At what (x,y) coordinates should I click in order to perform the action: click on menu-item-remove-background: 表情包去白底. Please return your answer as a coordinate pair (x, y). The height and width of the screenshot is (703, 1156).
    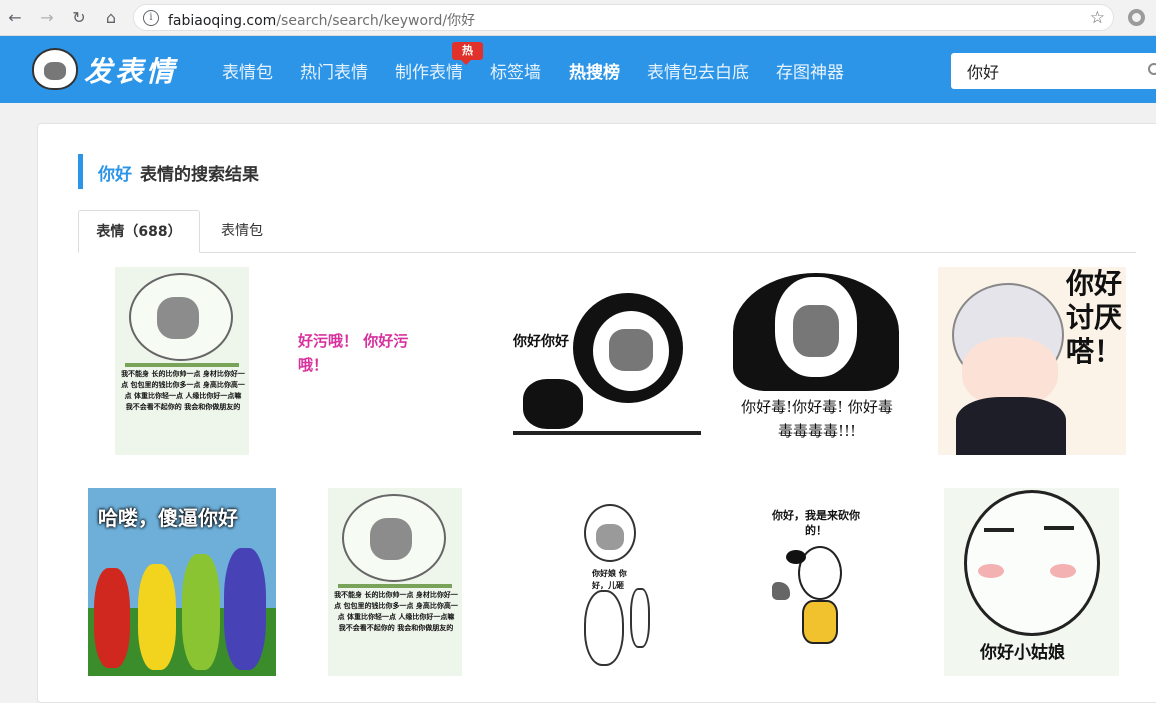
    Looking at the image, I should click on (698, 70).